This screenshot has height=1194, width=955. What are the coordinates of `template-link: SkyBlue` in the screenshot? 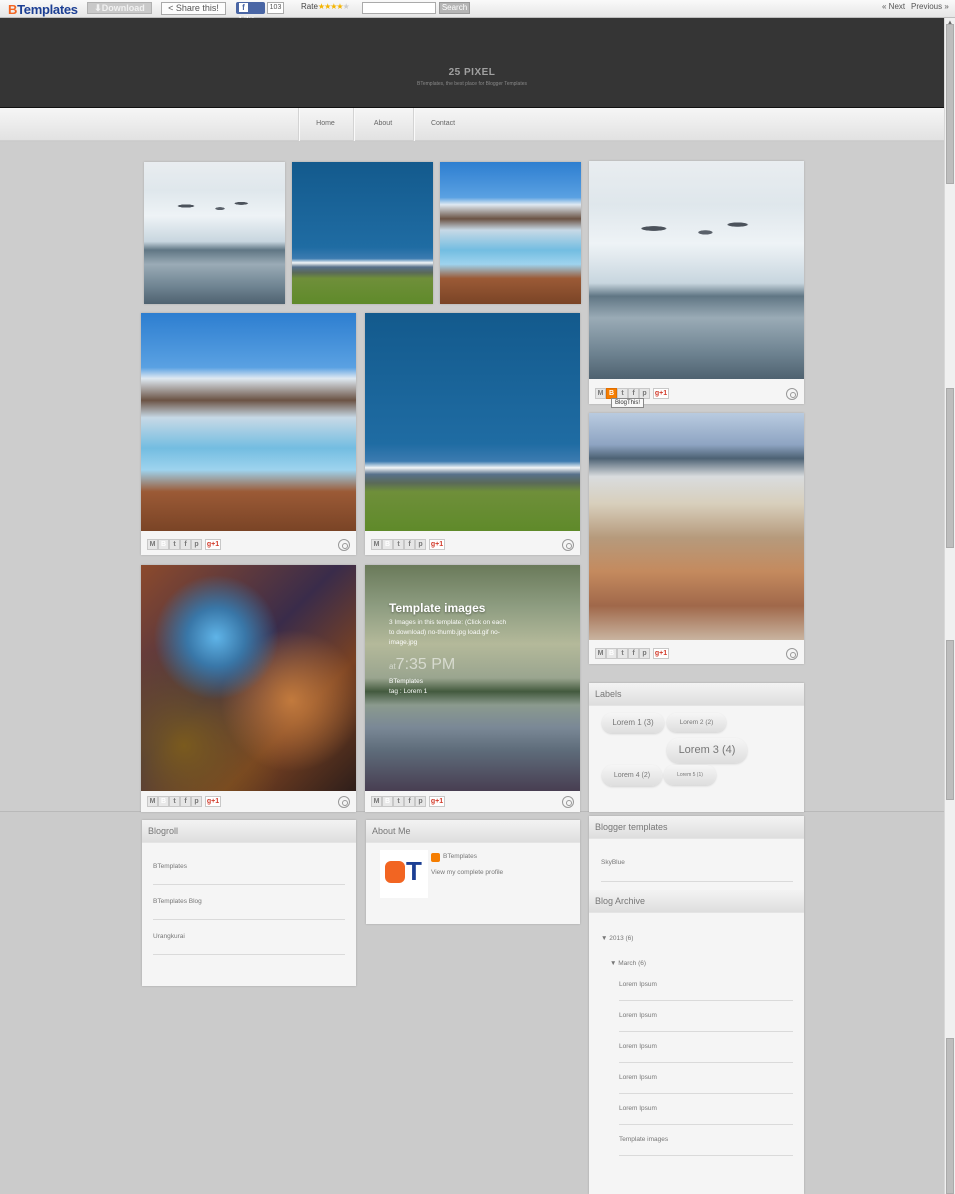 It's located at (613, 862).